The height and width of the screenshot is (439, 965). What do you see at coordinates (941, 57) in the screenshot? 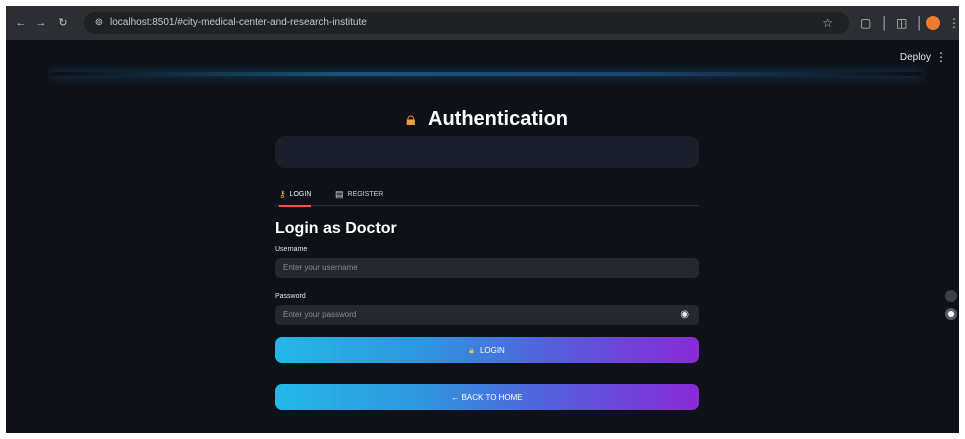
I see `app-menu-icon: ⋮` at bounding box center [941, 57].